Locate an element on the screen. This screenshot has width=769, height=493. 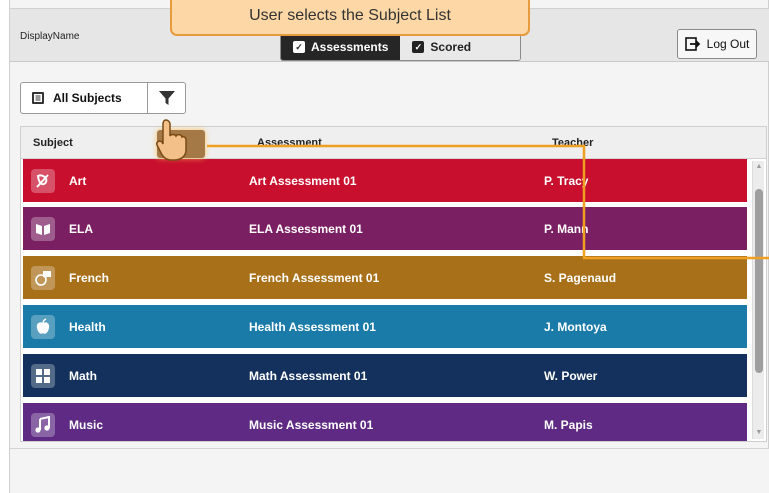
book-stack-icon is located at coordinates (38, 98).